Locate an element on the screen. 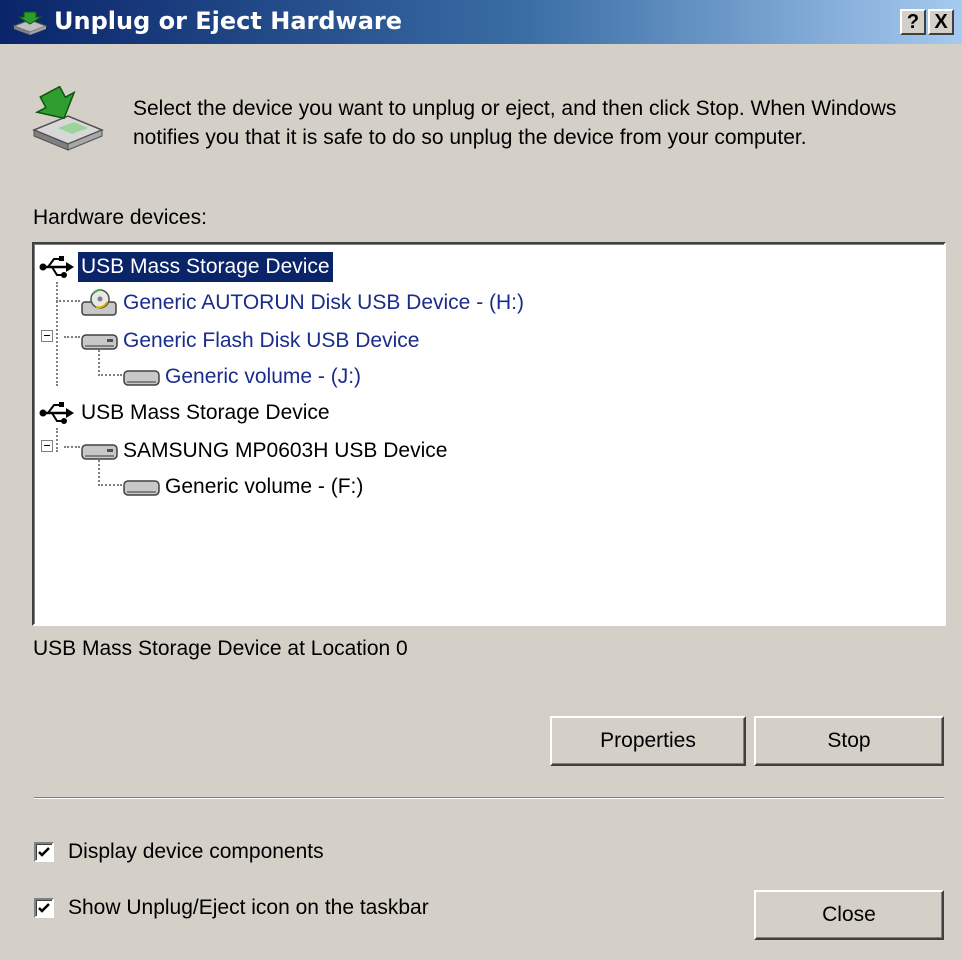 The image size is (962, 960). hardware-devices-label: Hardware devices: is located at coordinates (120, 217).